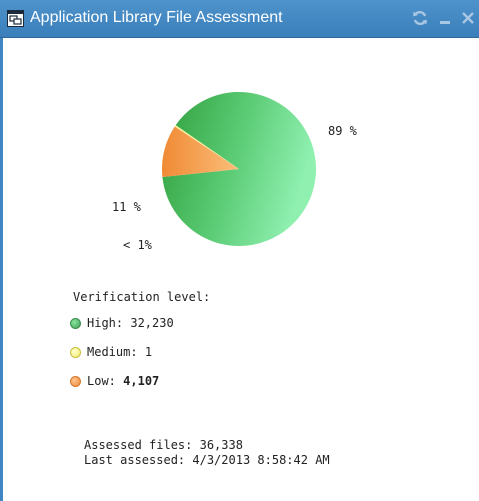 The image size is (479, 501). What do you see at coordinates (156, 17) in the screenshot?
I see `window-title: Application Library File Assessment` at bounding box center [156, 17].